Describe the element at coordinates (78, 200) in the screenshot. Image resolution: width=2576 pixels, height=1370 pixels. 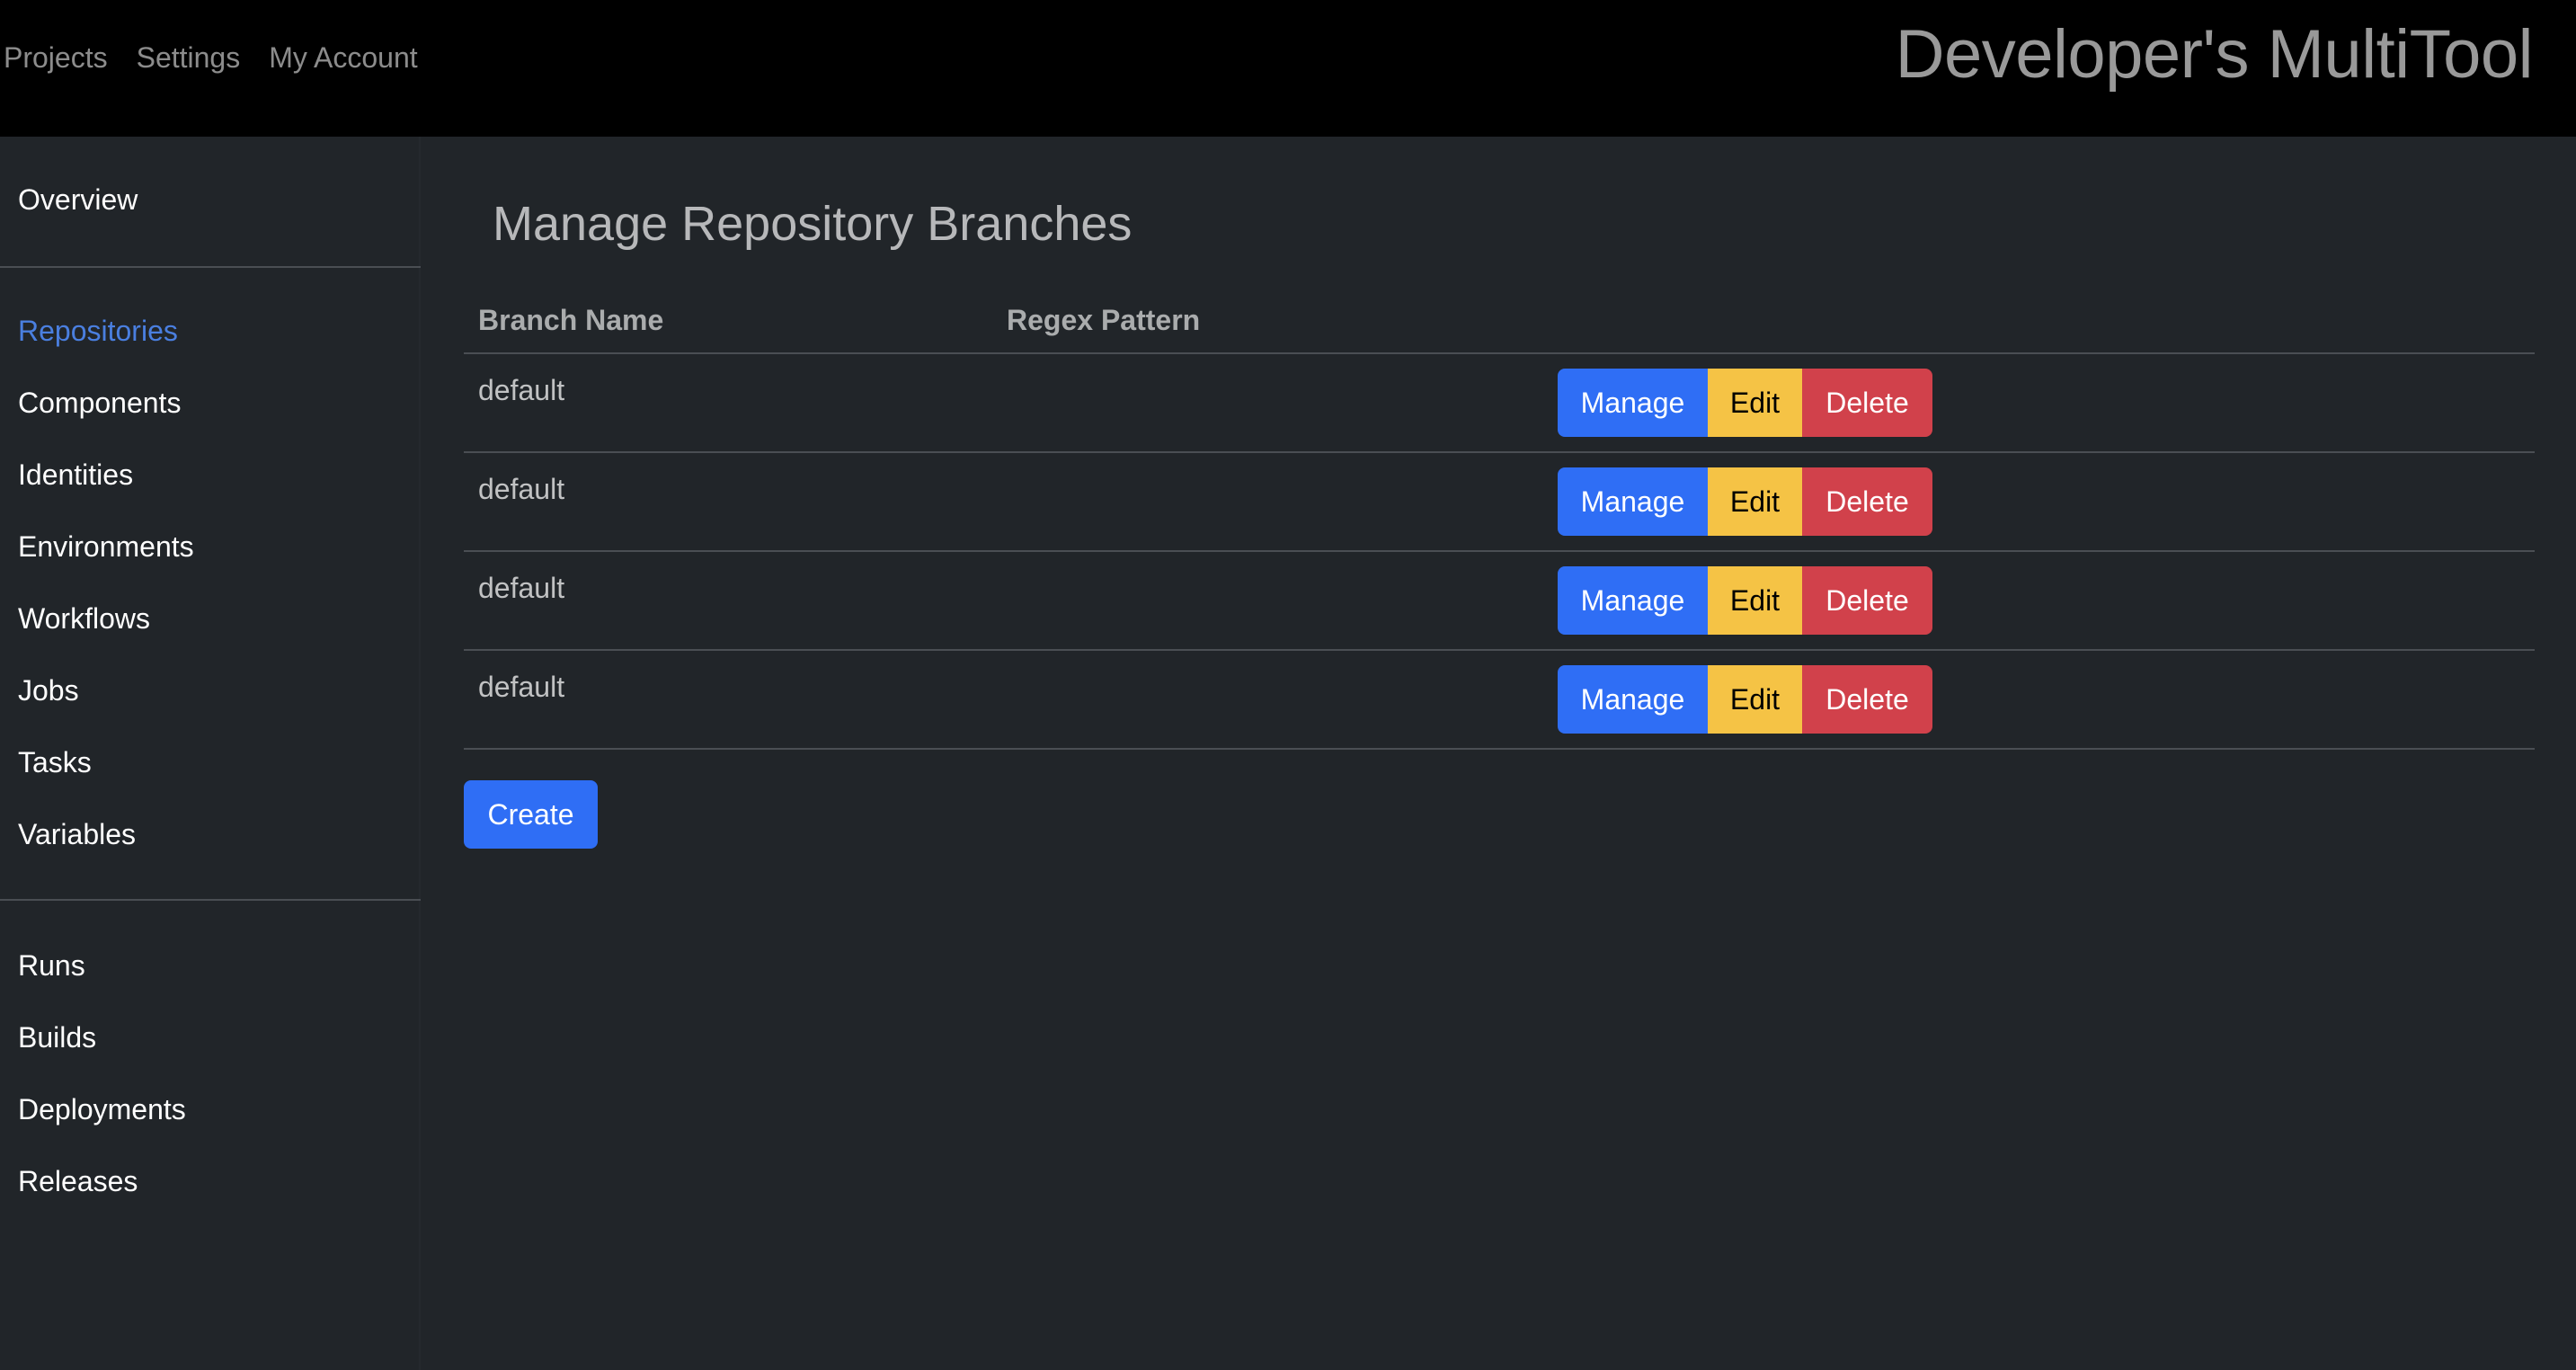
I see `sidebar-item-overview: Overview` at that location.